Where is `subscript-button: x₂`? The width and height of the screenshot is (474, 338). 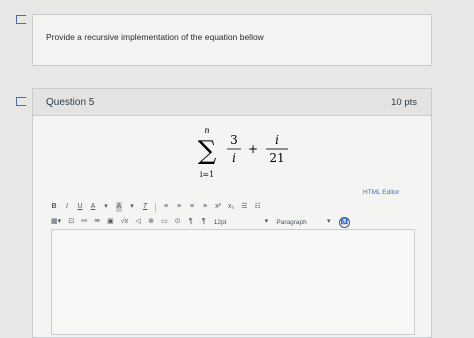
subscript-button: x₂ is located at coordinates (231, 207).